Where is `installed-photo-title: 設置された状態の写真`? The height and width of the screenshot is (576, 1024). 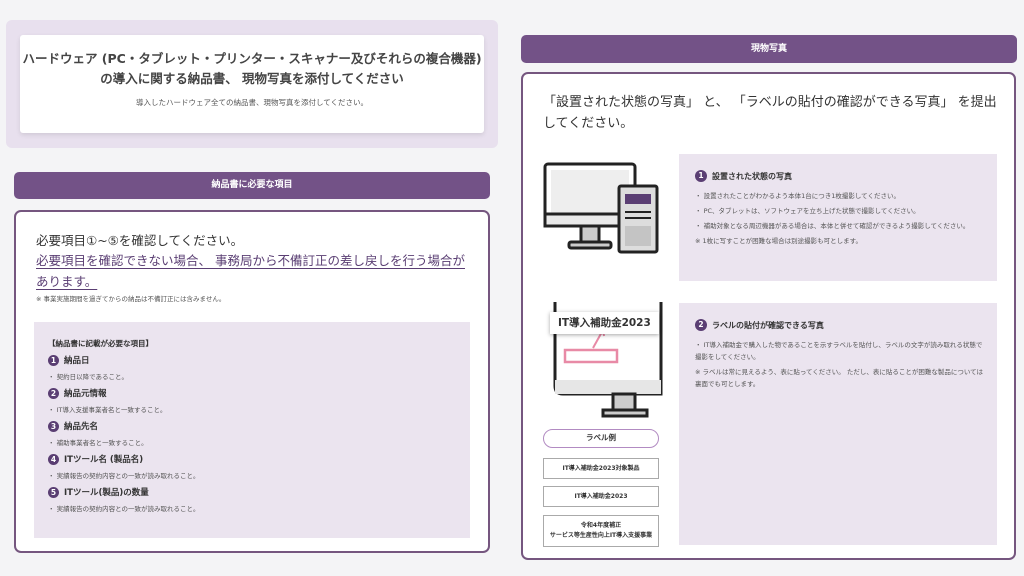 installed-photo-title: 設置された状態の写真 is located at coordinates (752, 176).